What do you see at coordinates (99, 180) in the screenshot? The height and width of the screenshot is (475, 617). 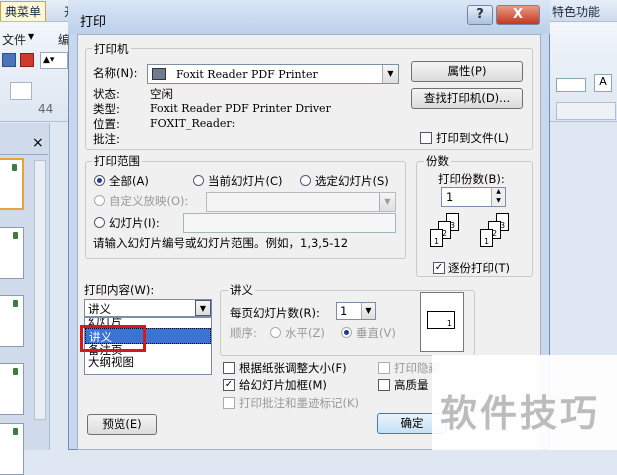 I see `range-all-radio` at bounding box center [99, 180].